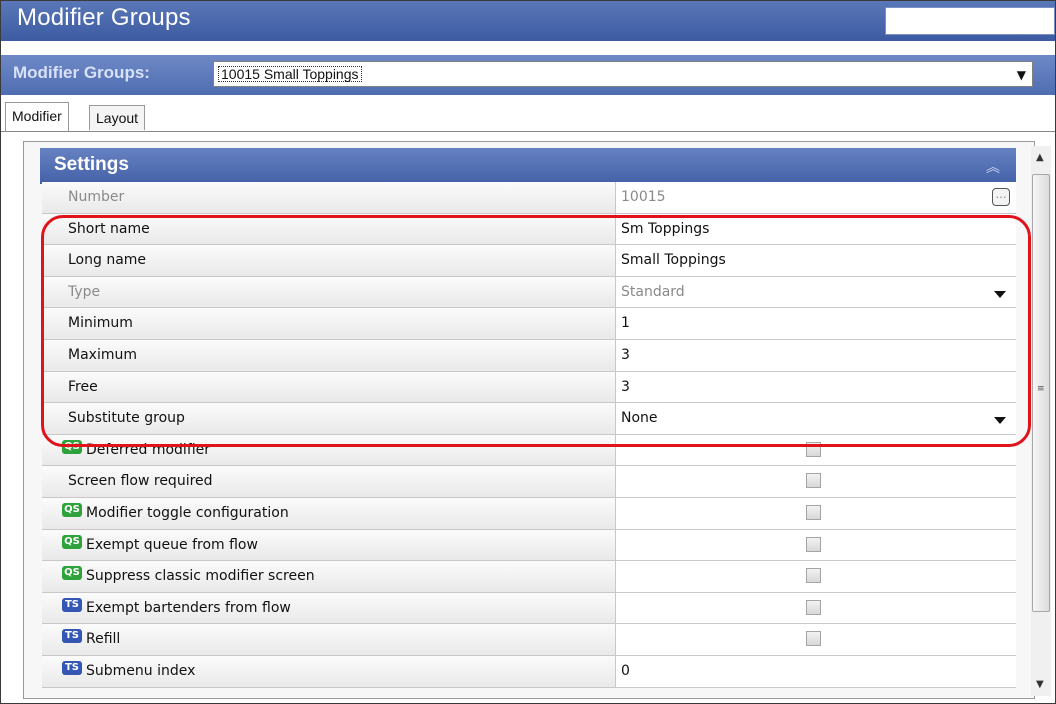  I want to click on modifier-toggle-checkbox, so click(813, 512).